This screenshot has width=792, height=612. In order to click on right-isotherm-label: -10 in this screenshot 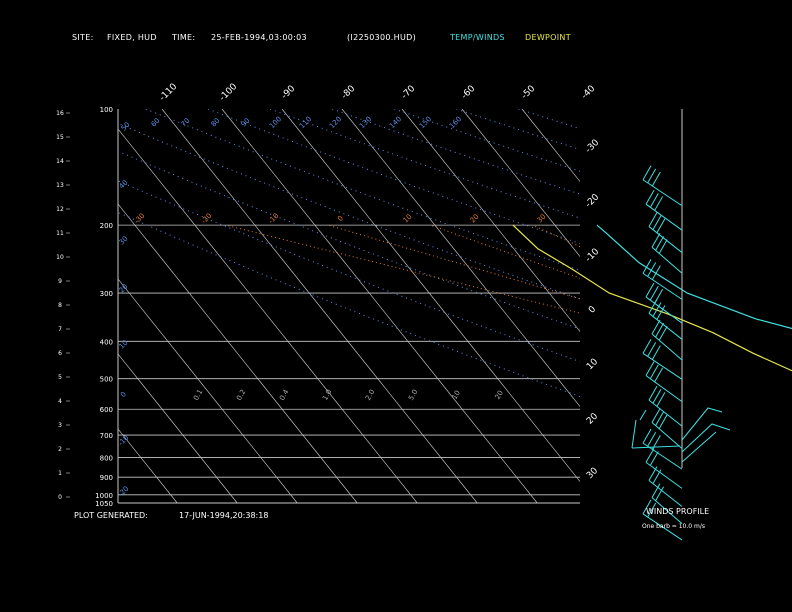, I will do `click(593, 256)`.